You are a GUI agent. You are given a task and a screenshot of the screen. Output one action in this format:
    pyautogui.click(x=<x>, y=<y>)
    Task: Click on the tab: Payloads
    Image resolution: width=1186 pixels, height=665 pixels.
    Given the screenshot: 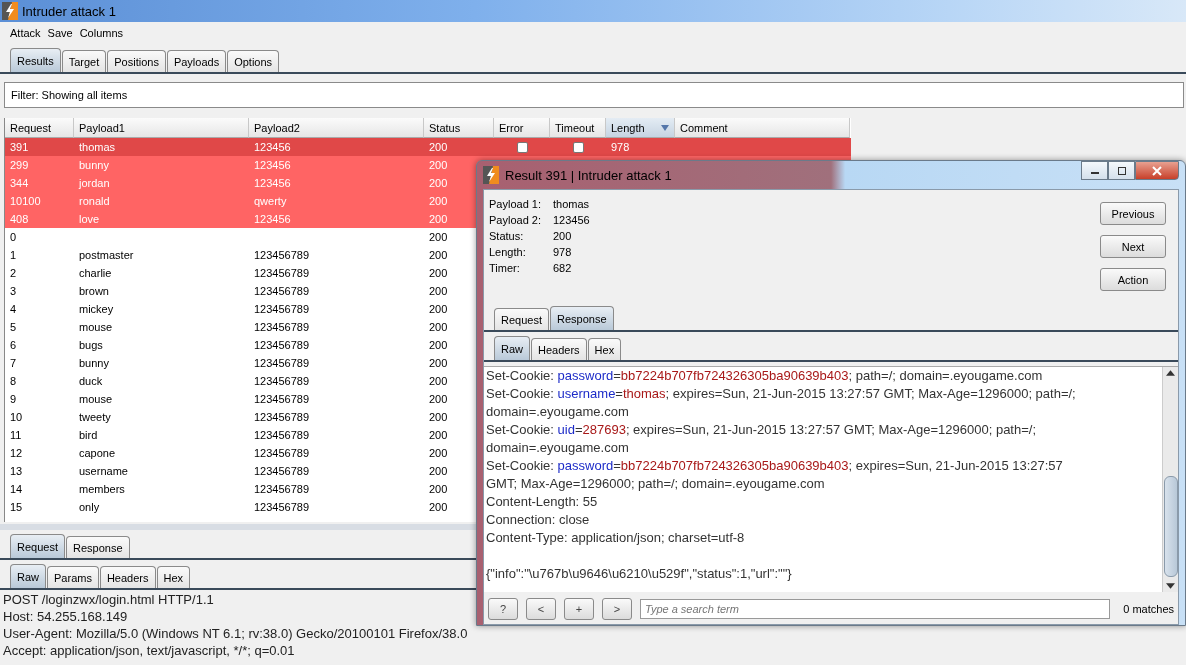 What is the action you would take?
    pyautogui.click(x=196, y=61)
    